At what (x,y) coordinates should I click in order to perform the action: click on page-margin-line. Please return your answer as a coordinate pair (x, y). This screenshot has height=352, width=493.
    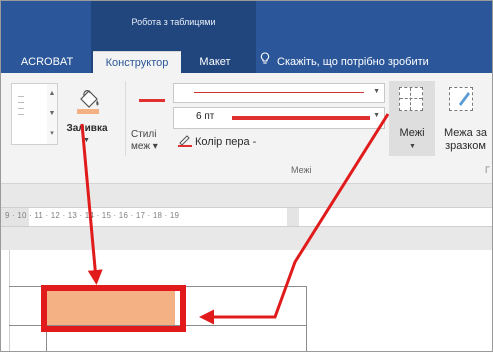
    Looking at the image, I should click on (9, 300).